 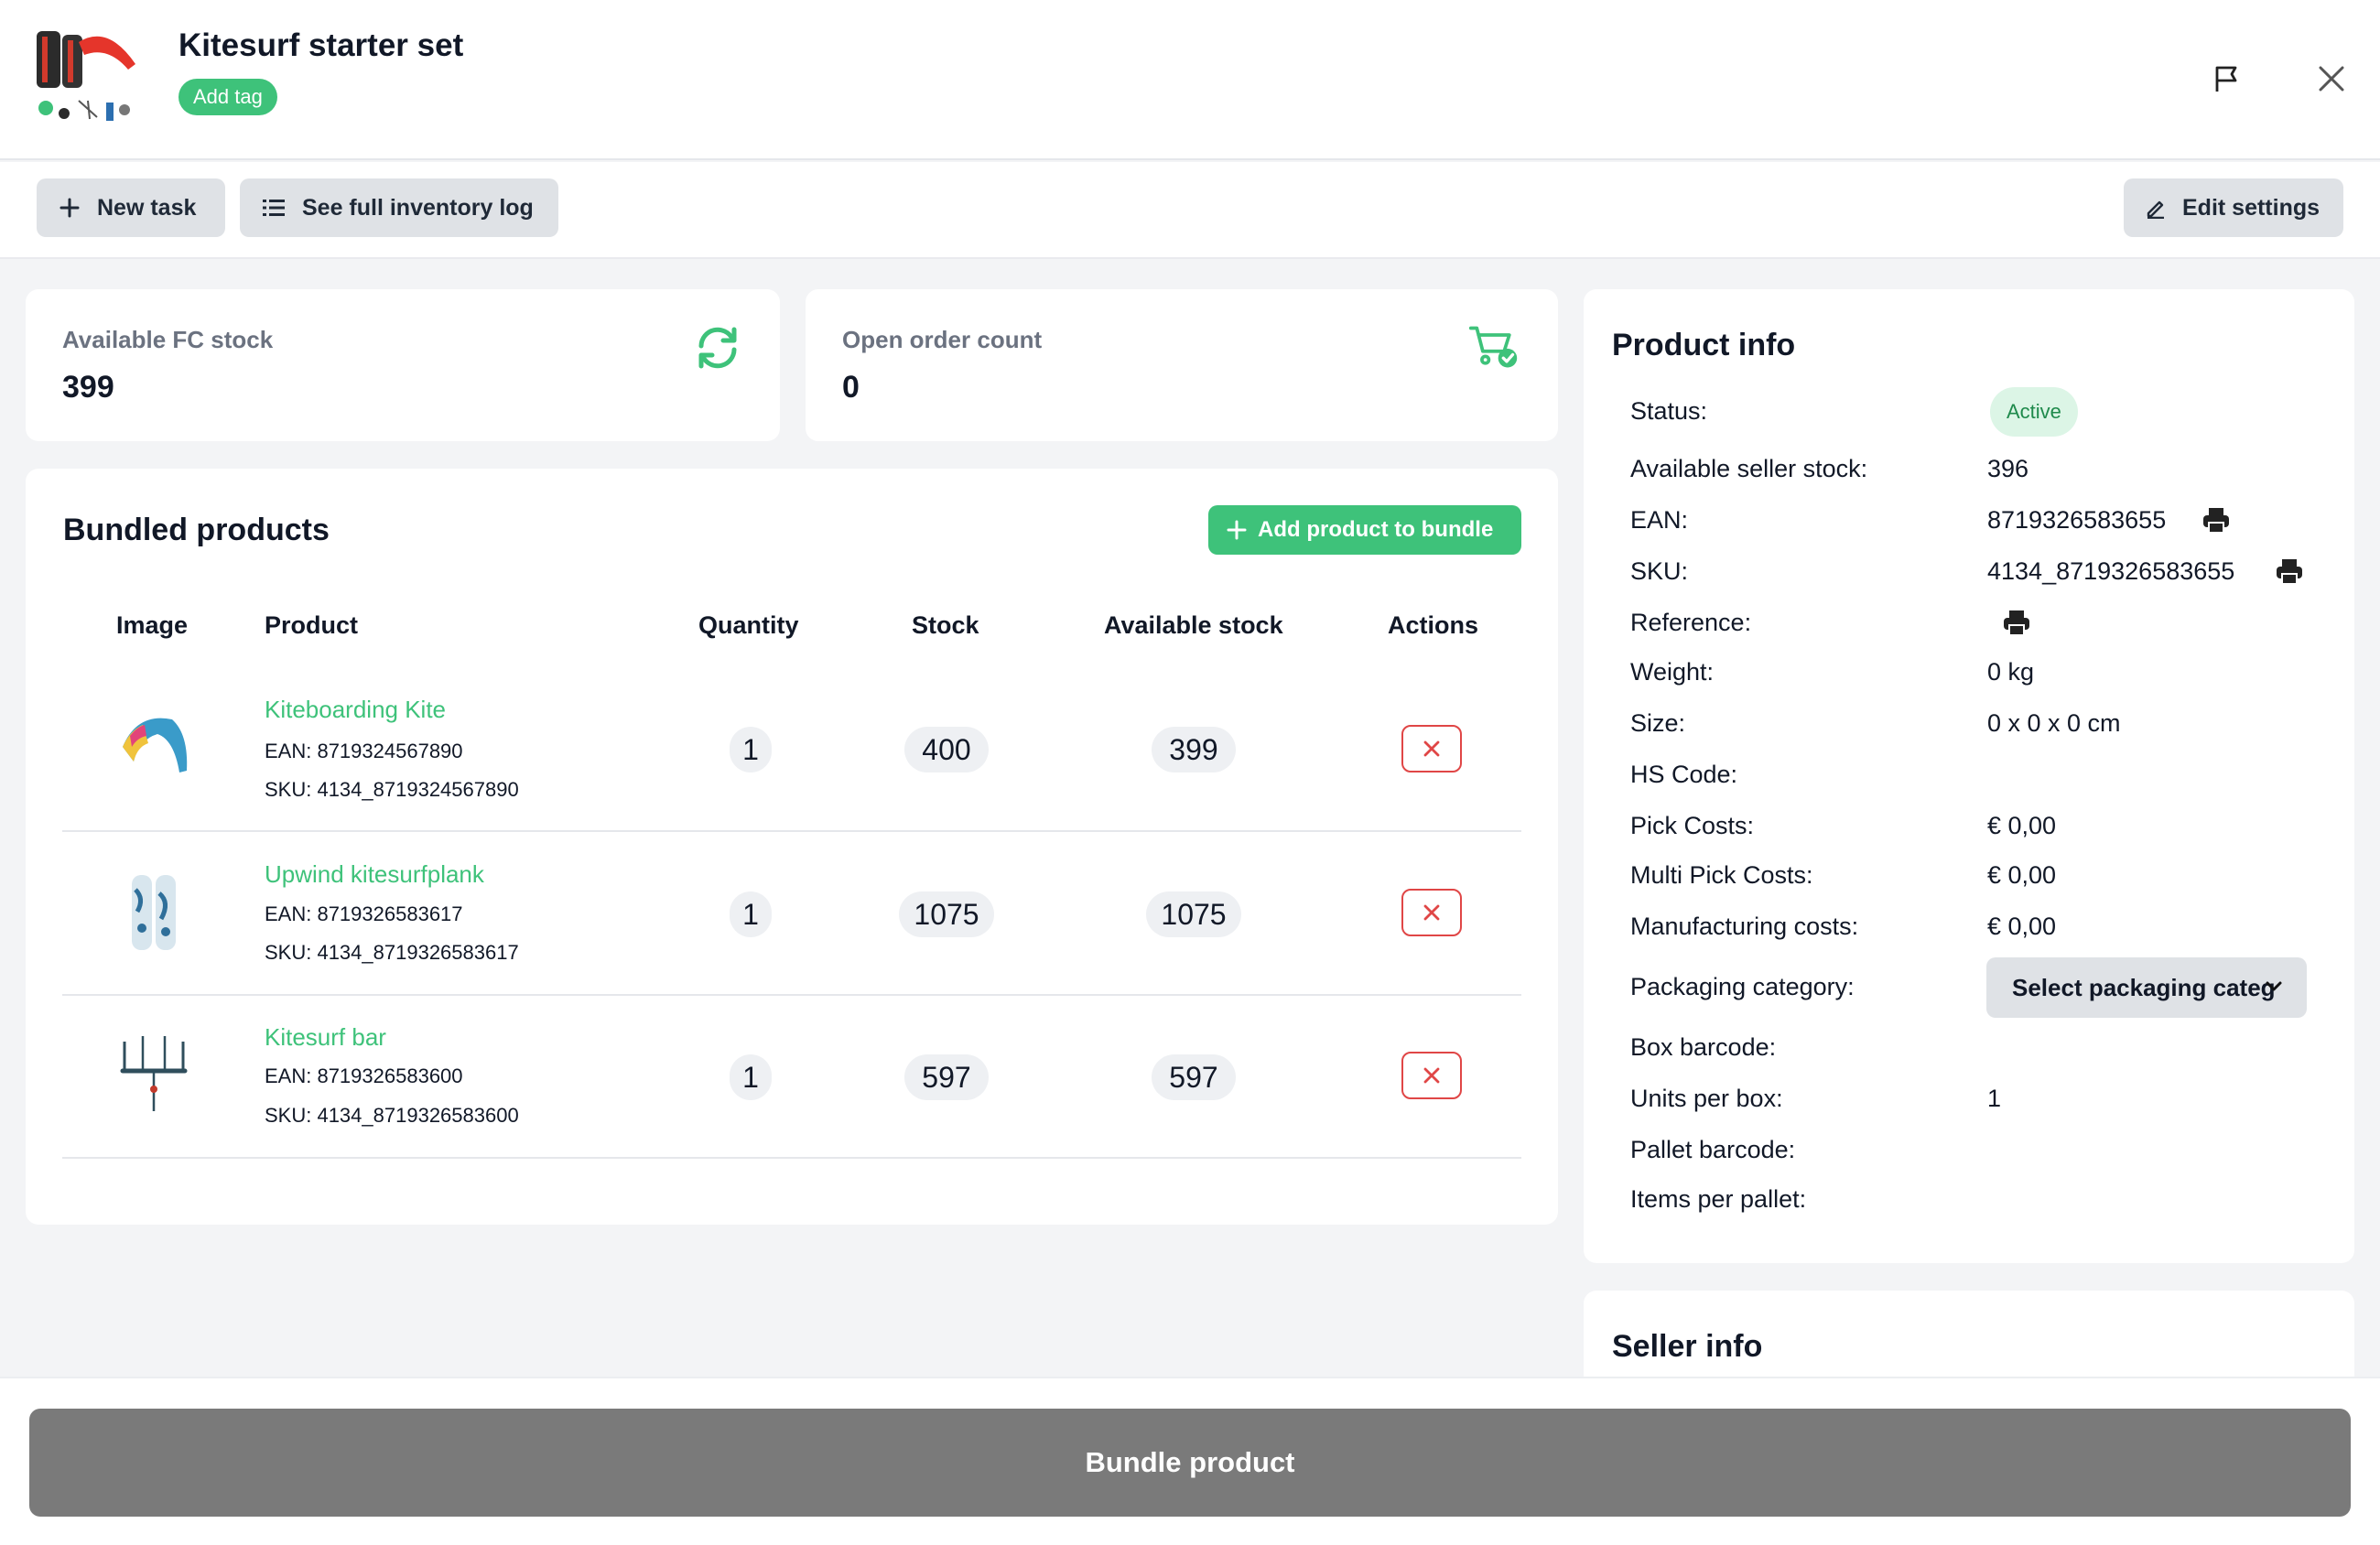 I want to click on product-link: Kitesurf bar, so click(x=325, y=1037).